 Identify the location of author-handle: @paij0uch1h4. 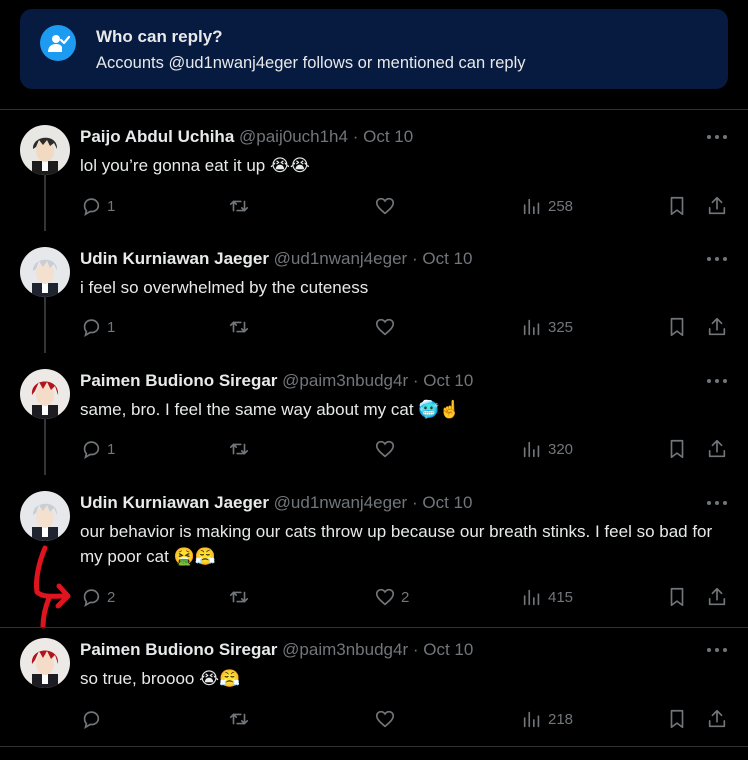
(293, 136).